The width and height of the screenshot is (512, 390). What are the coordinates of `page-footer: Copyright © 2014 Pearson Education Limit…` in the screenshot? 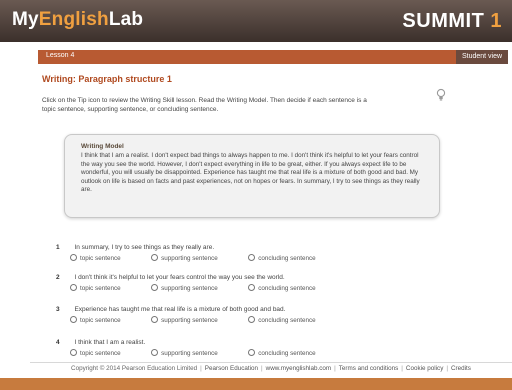 It's located at (271, 369).